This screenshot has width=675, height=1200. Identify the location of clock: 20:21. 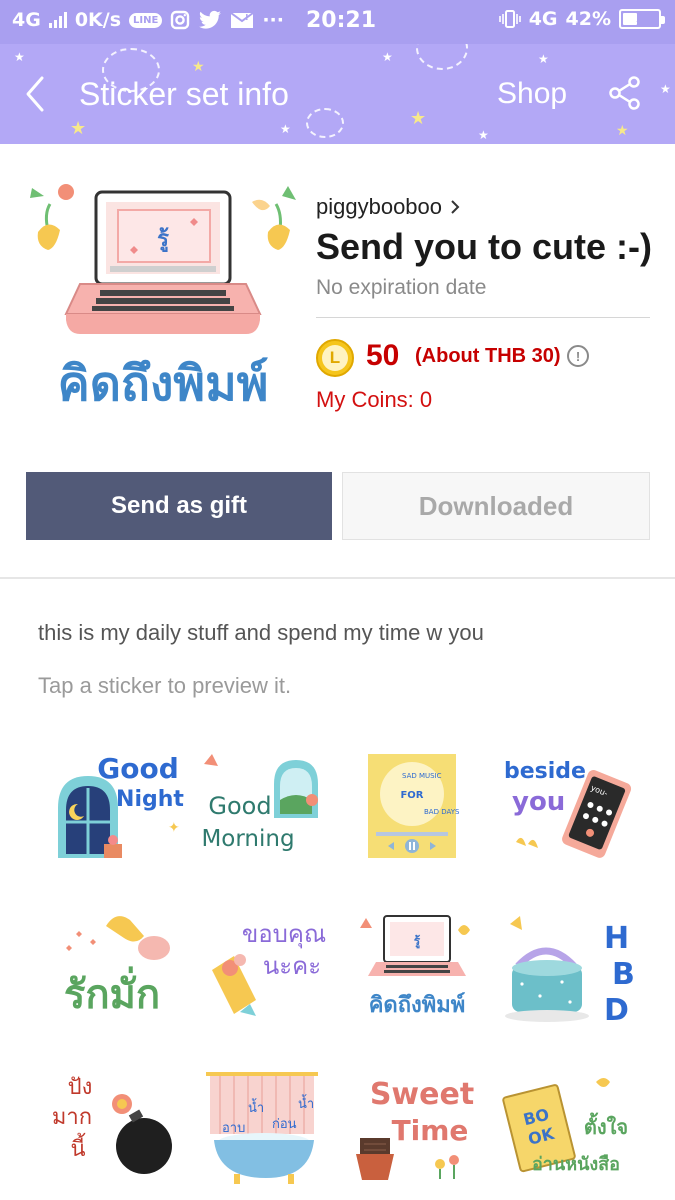
(341, 20).